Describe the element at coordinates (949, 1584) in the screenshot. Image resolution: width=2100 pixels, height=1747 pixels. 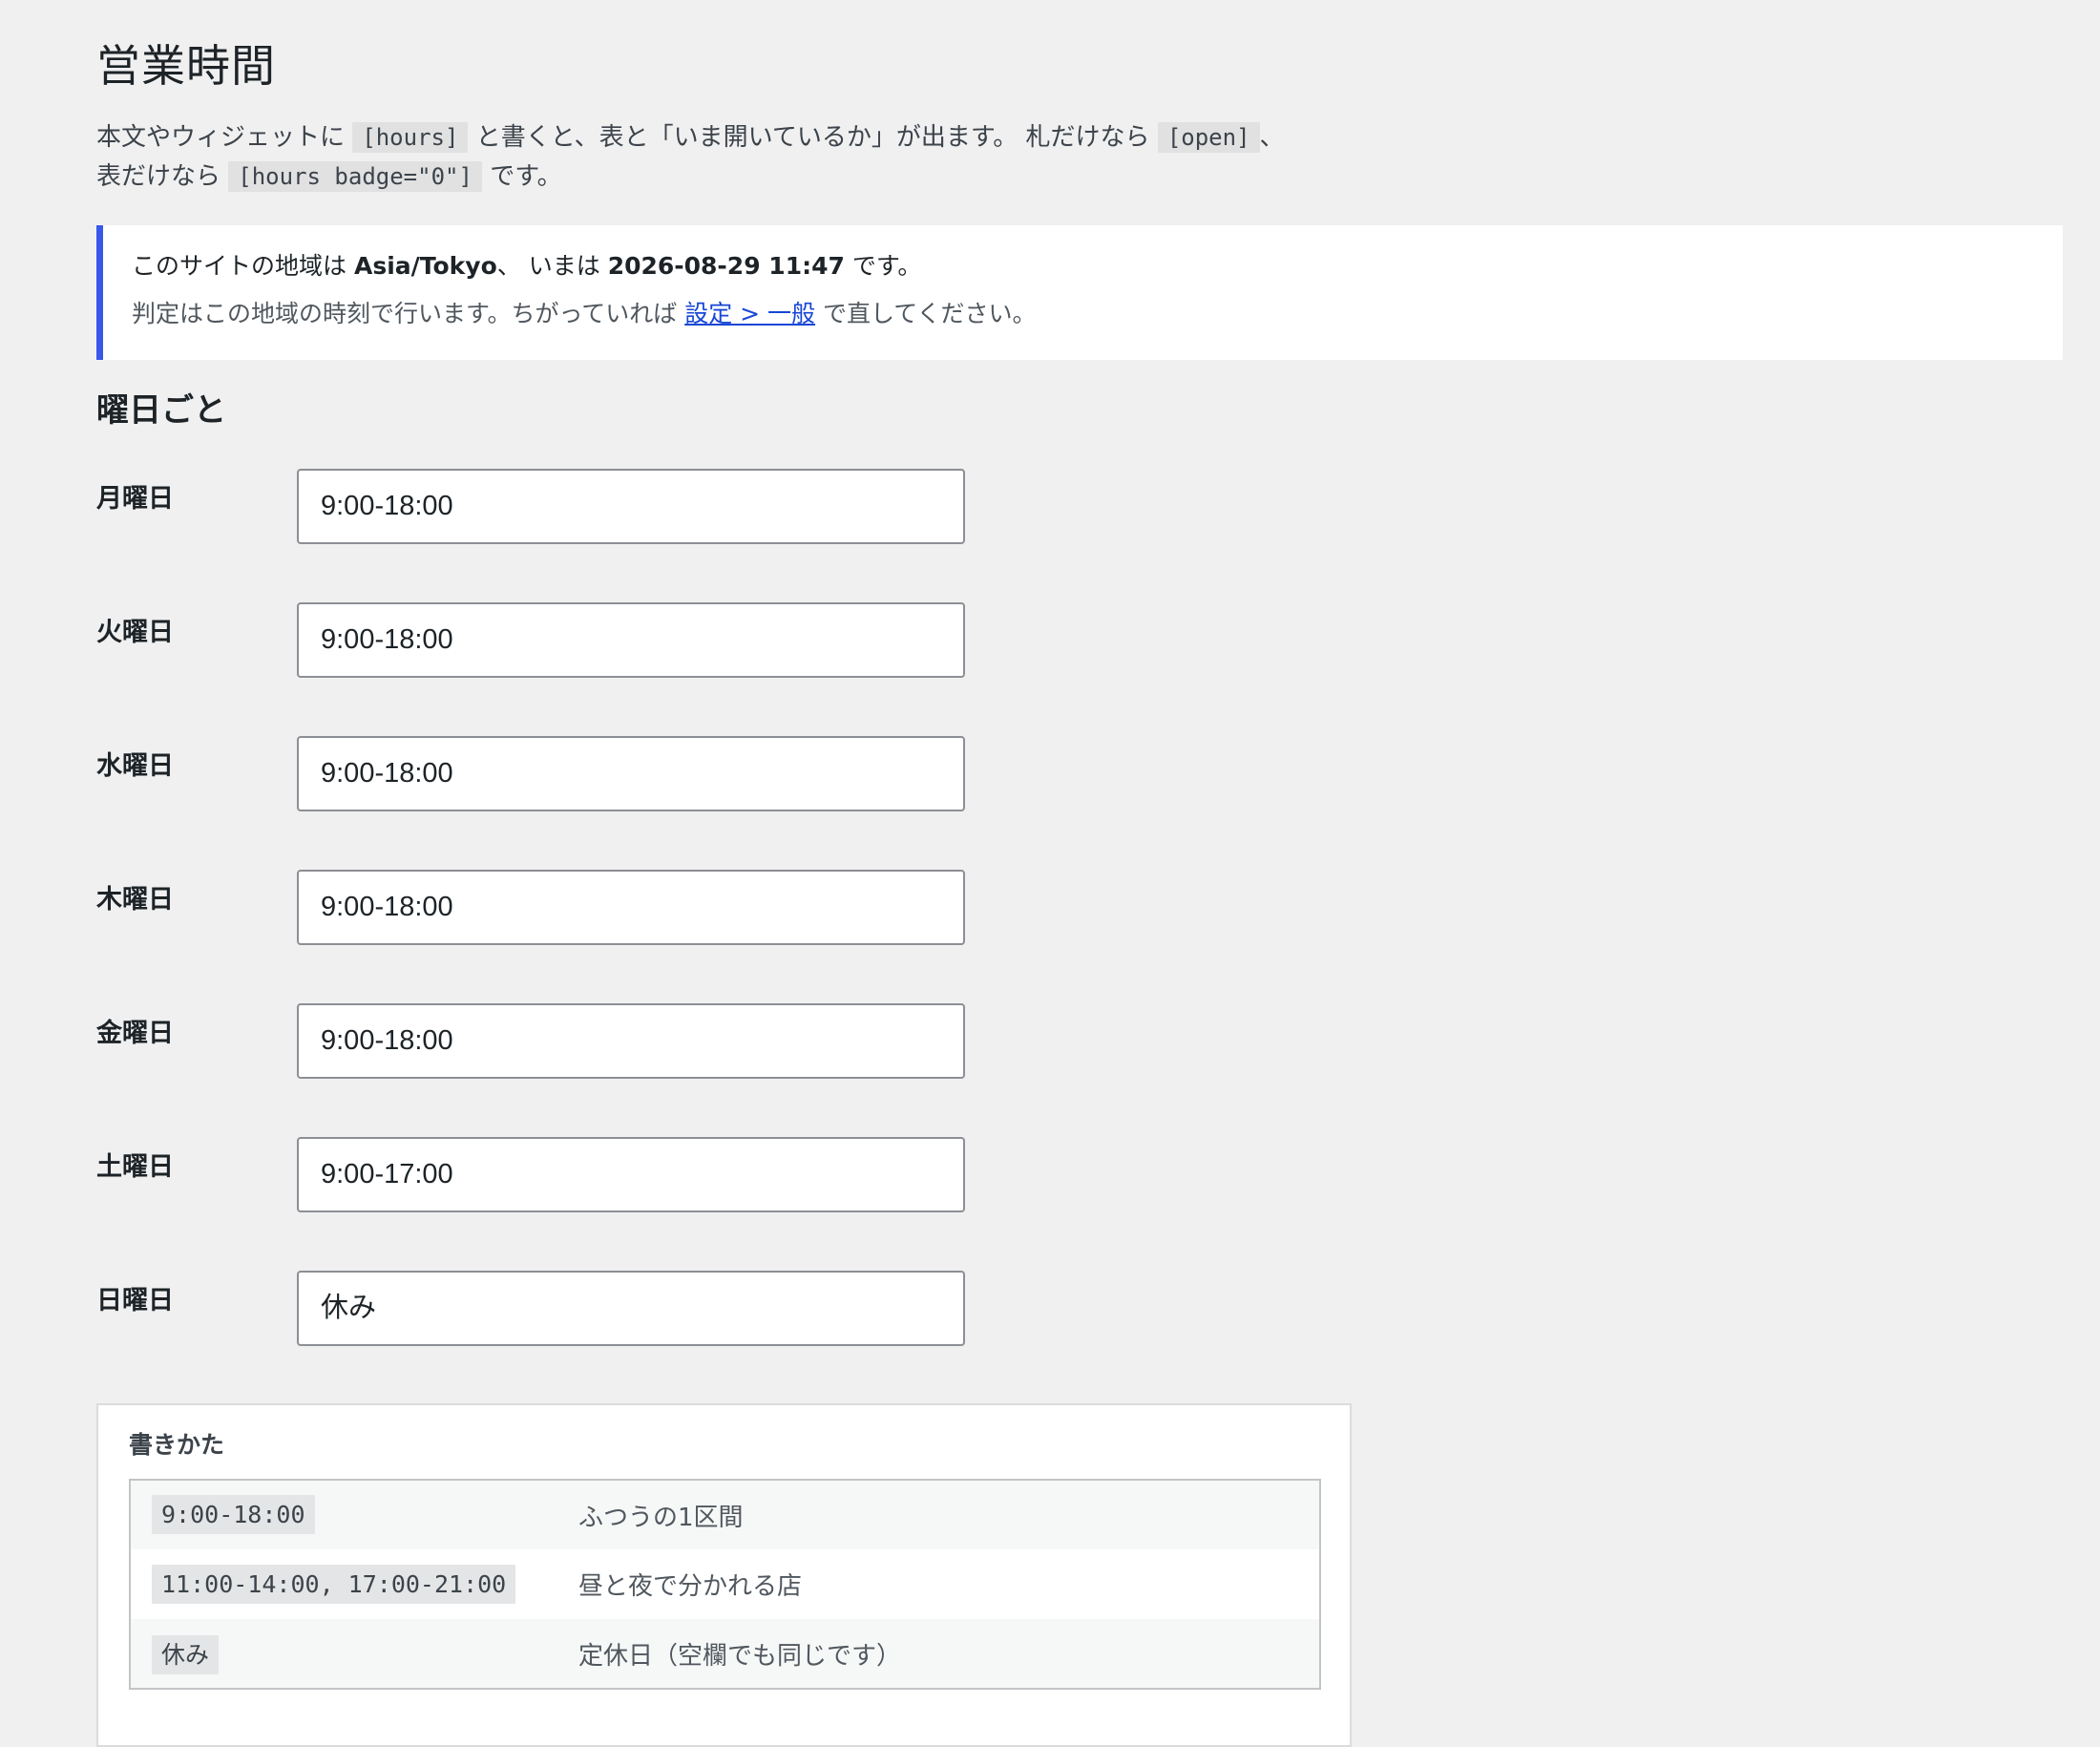
I see `format-description: 昼と夜で分かれる店` at that location.